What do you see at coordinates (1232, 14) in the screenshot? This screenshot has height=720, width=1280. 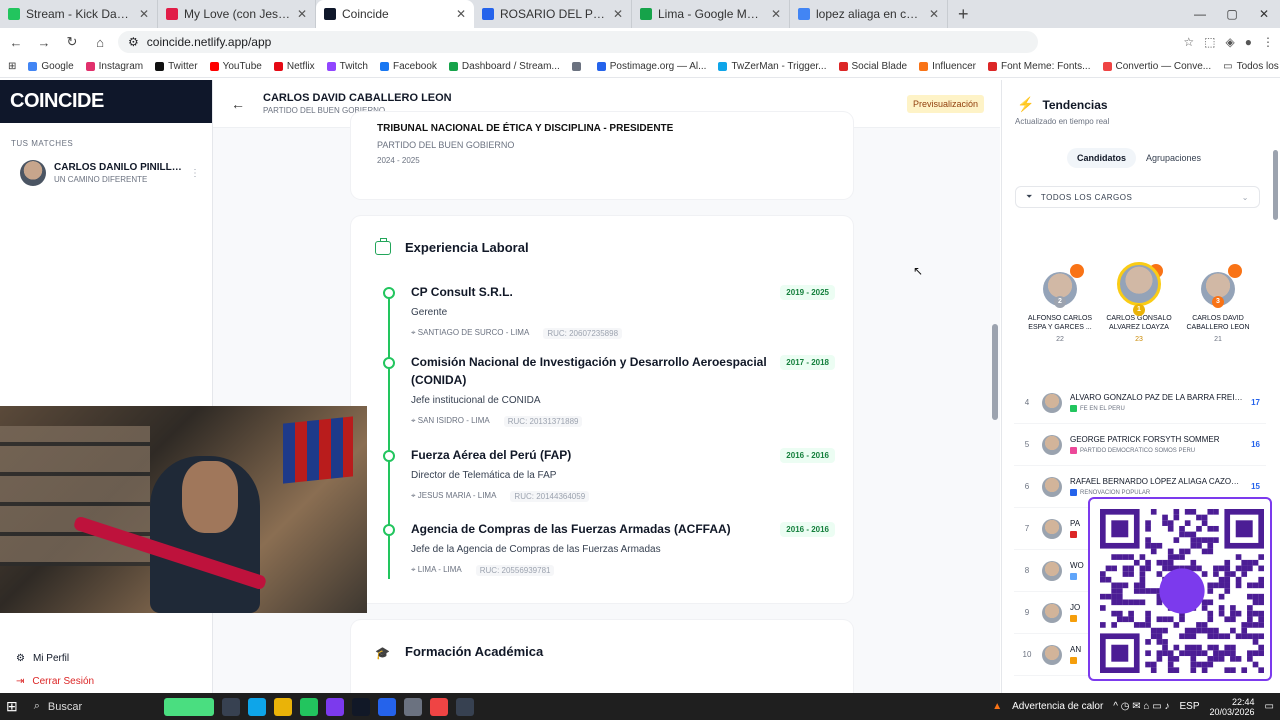 I see `maximize-icon: ▢` at bounding box center [1232, 14].